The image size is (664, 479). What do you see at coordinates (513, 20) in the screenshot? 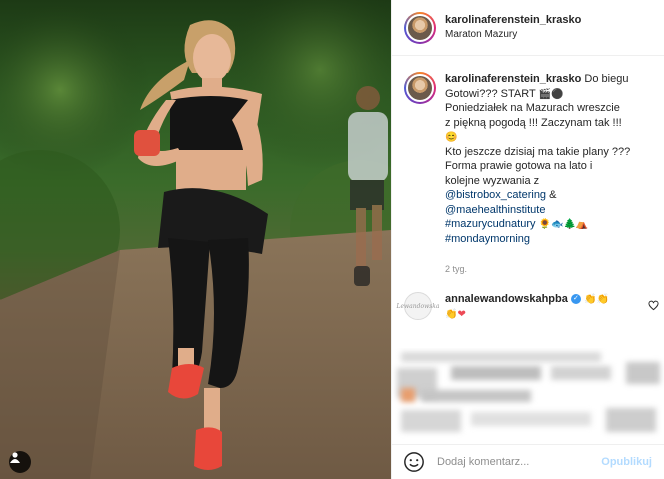
I see `author-username: karolinaferenstein_krasko` at bounding box center [513, 20].